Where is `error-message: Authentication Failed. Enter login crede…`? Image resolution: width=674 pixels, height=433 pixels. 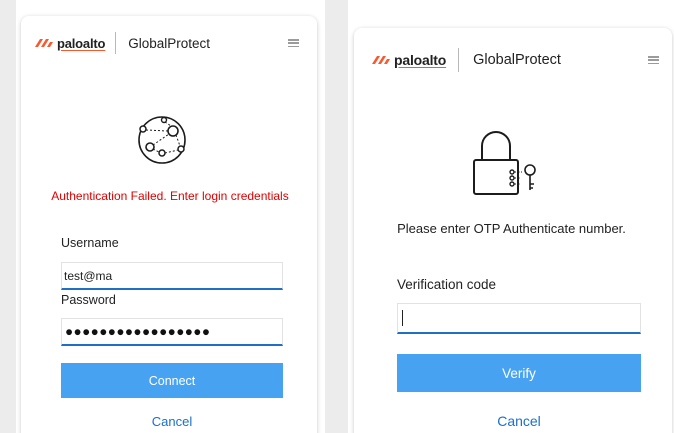 error-message: Authentication Failed. Enter login crede… is located at coordinates (170, 196).